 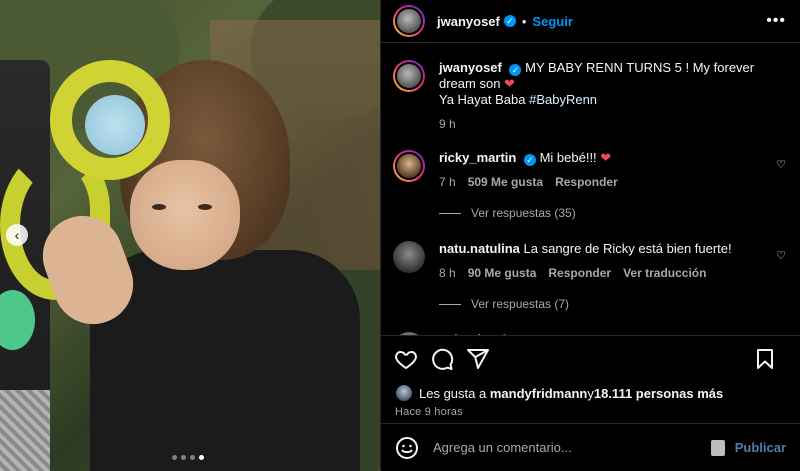 I want to click on comment-input, so click(x=572, y=447).